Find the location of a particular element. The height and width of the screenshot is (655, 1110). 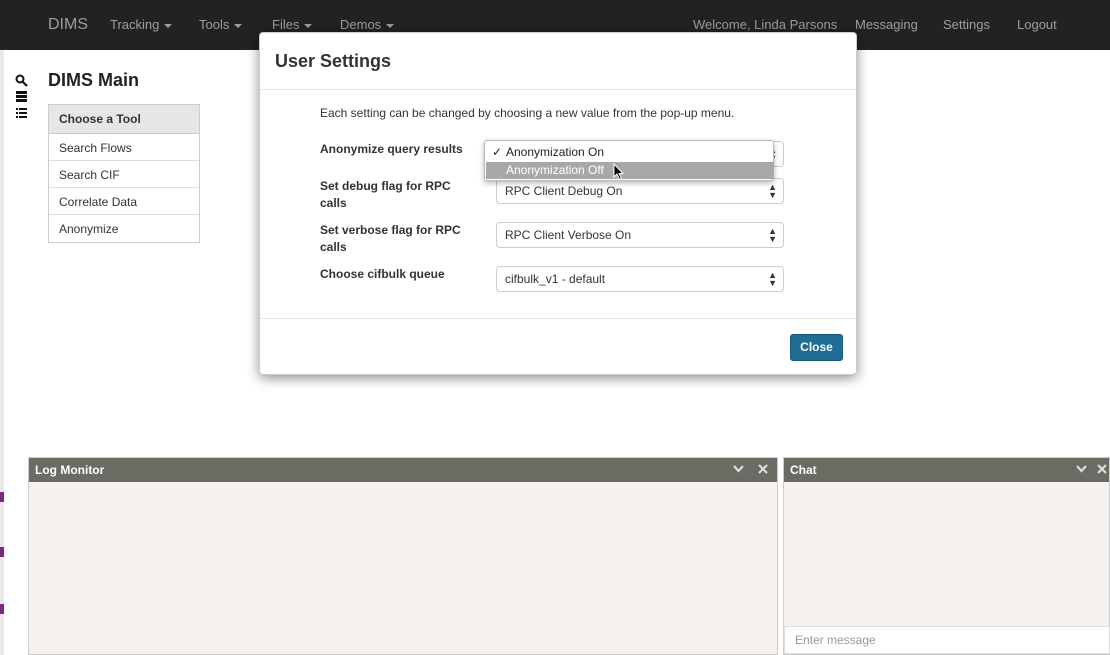

cifbulk-queue-select: cifbulk_v1 - default ▲ ▼ is located at coordinates (640, 279).